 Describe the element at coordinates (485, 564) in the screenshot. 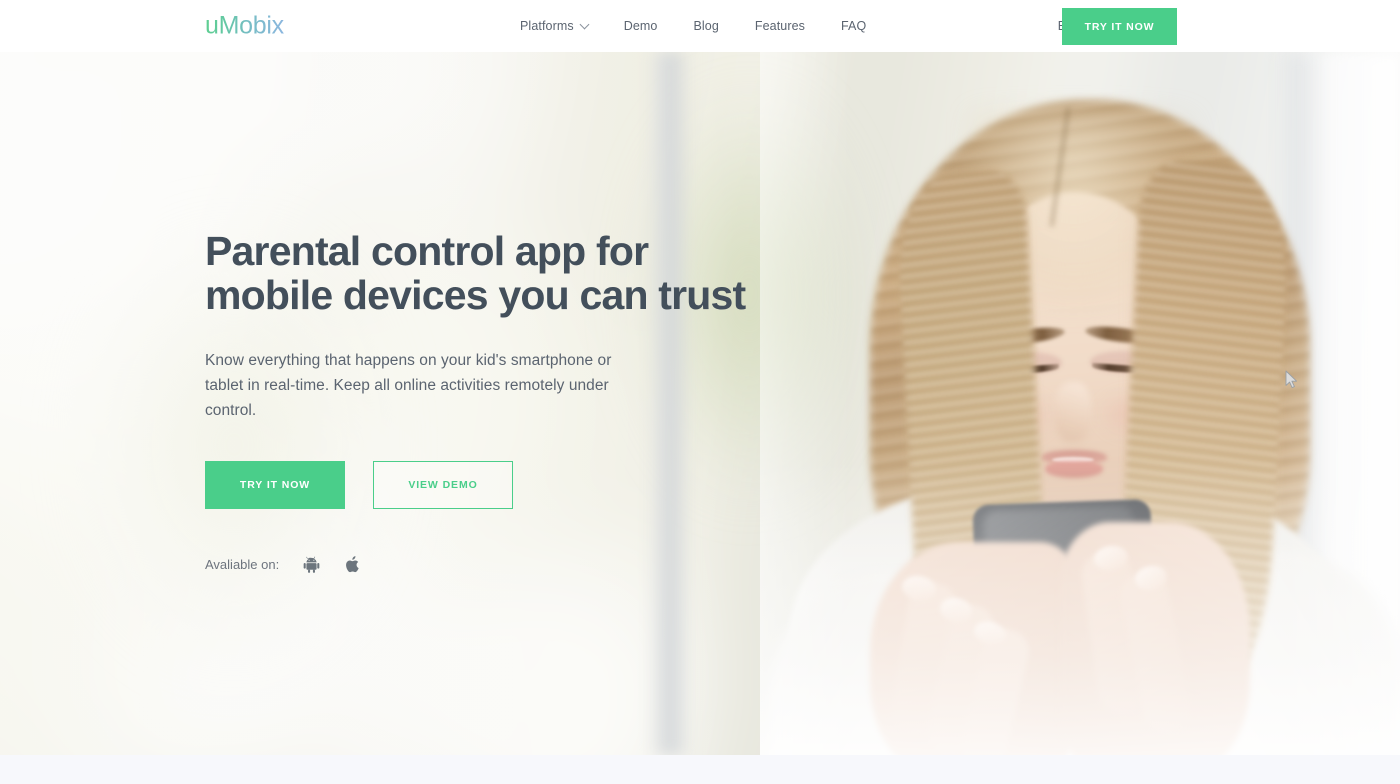

I see `availability-row: Avaliable on:` at that location.